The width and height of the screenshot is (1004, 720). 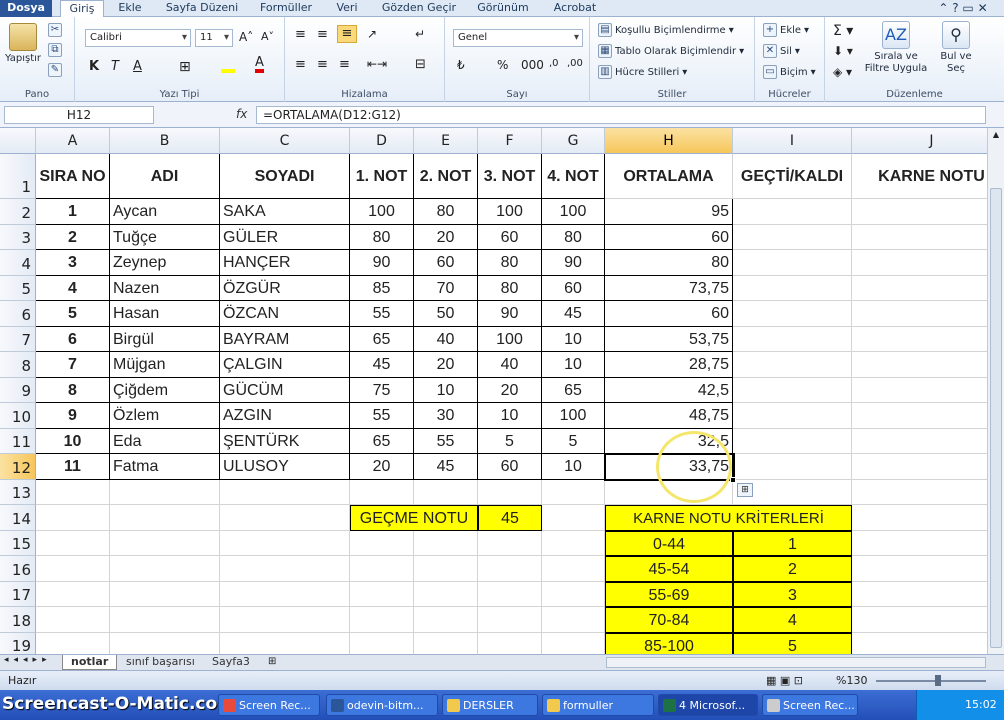 What do you see at coordinates (18, 176) in the screenshot?
I see `row-header-1: 1` at bounding box center [18, 176].